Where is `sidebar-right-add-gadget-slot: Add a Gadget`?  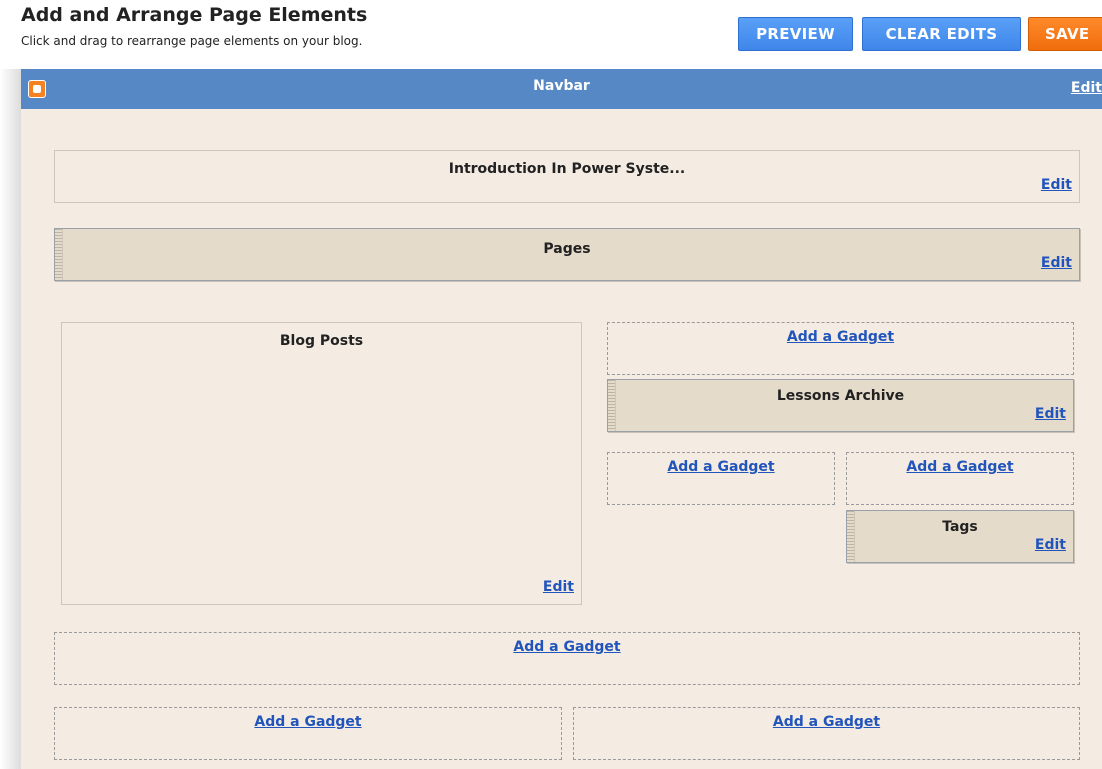 sidebar-right-add-gadget-slot: Add a Gadget is located at coordinates (960, 478).